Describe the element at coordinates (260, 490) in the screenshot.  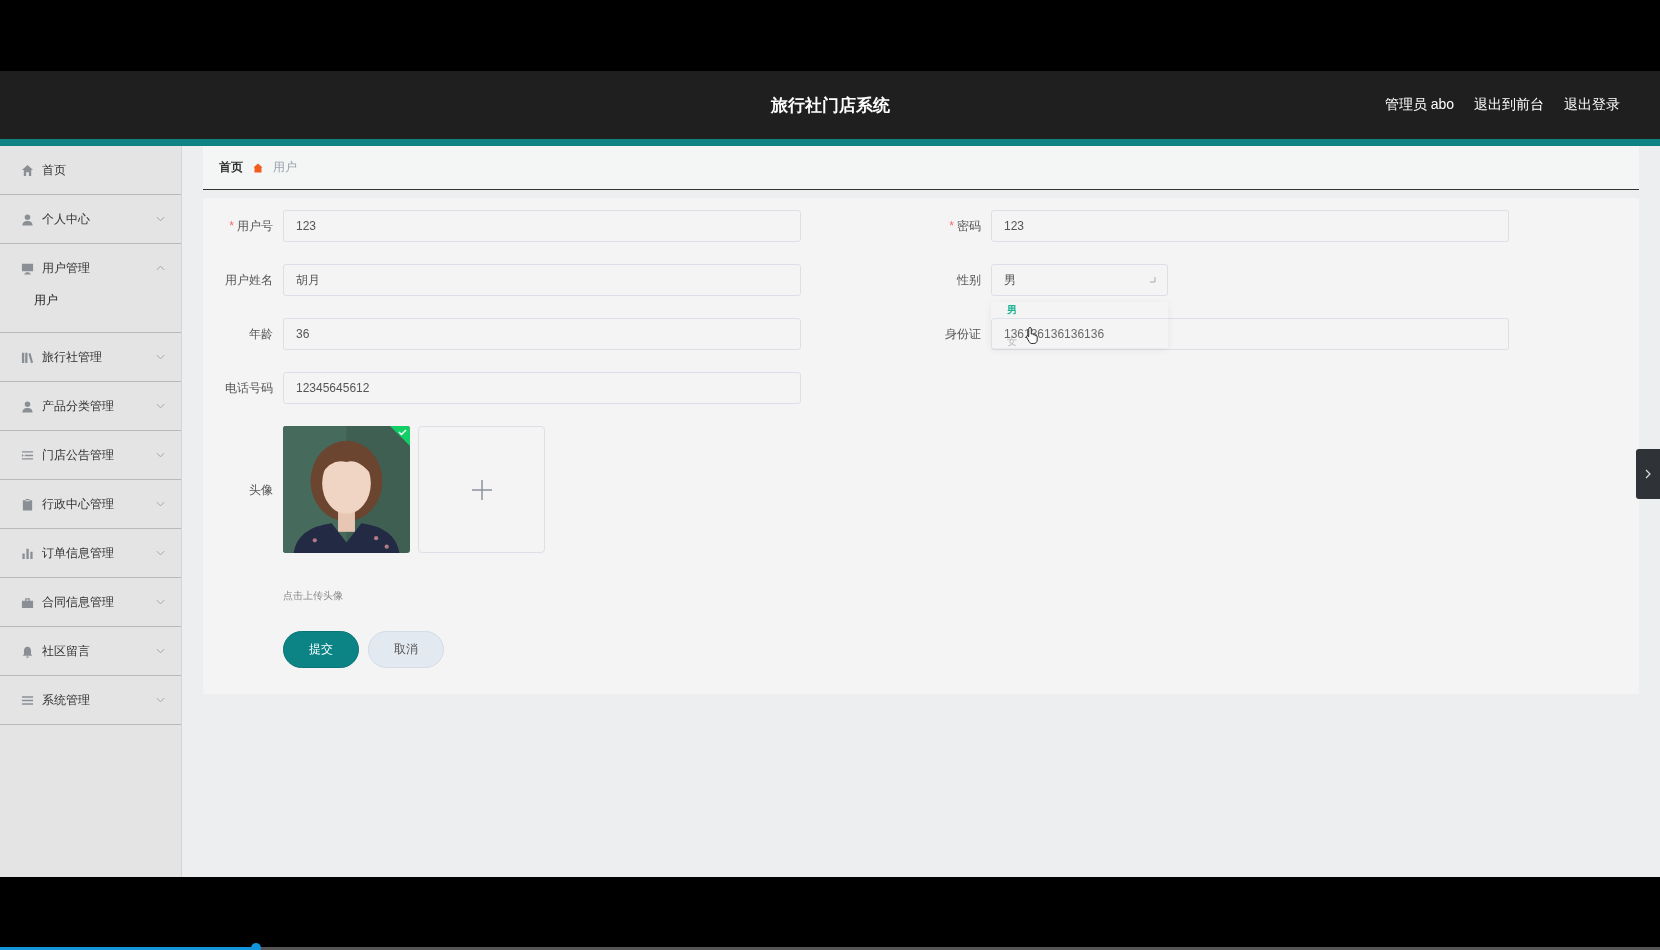
I see `field-label: 头像` at that location.